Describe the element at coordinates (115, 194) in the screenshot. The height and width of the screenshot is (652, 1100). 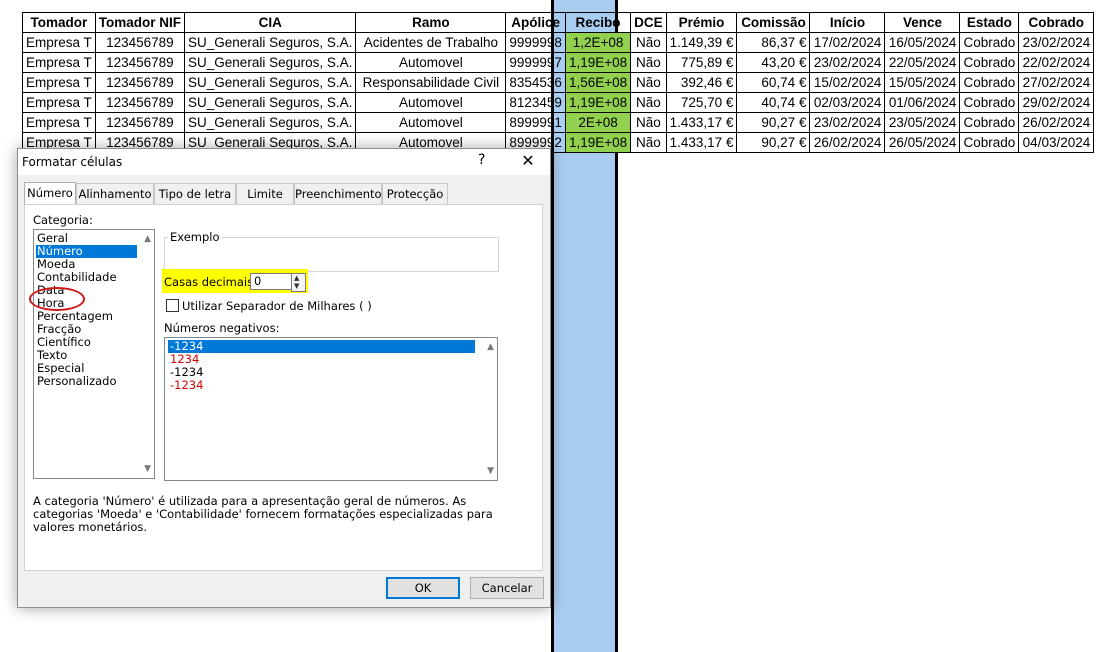
I see `tab-alinhamento: Alinhamento` at that location.